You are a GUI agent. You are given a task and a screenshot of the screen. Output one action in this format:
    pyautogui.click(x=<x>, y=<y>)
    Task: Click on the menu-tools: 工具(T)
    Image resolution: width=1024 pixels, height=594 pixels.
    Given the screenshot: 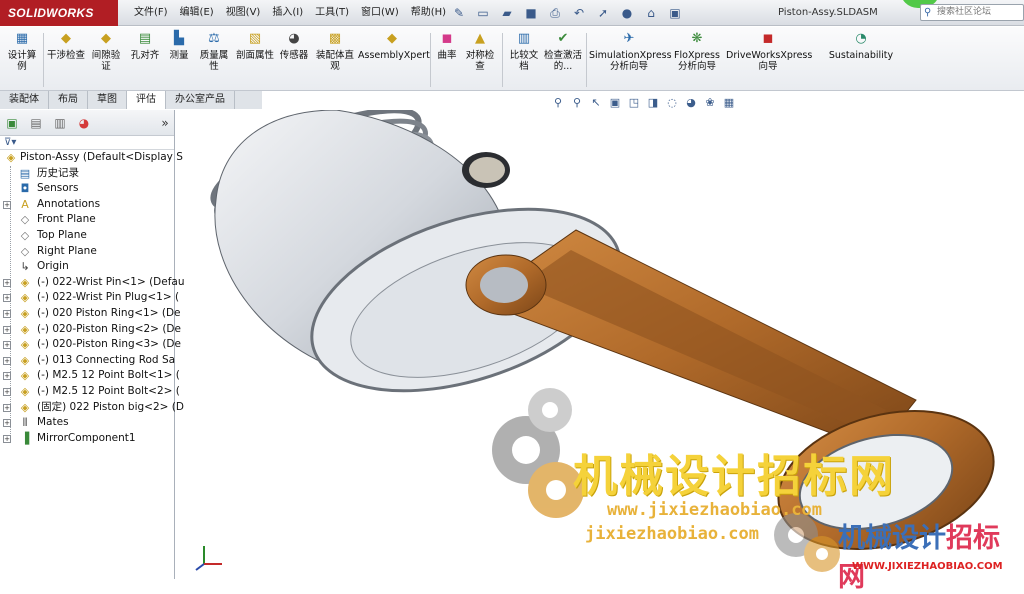 What is the action you would take?
    pyautogui.click(x=332, y=13)
    